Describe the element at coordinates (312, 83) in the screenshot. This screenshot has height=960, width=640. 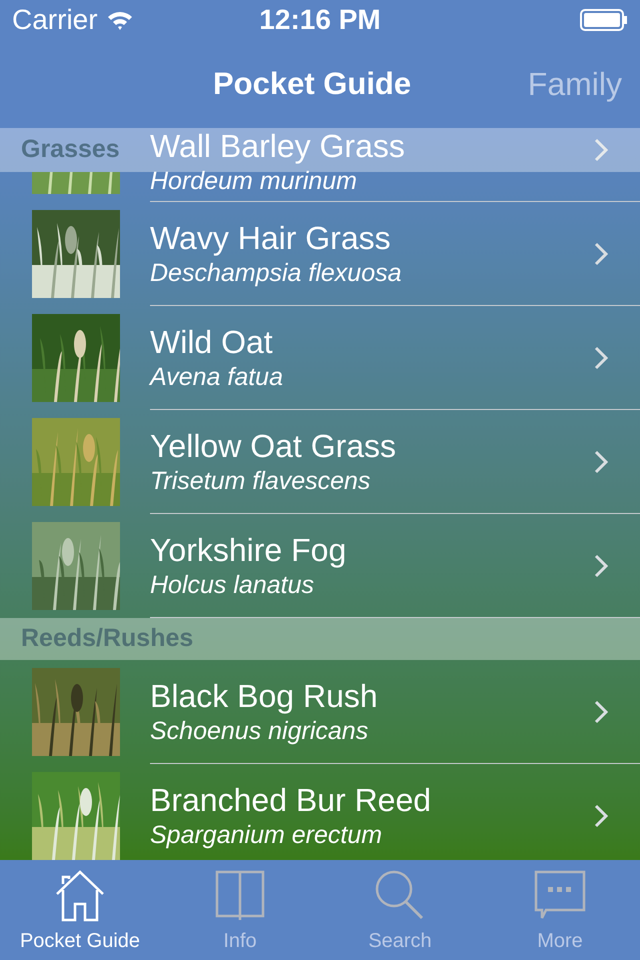
I see `nav-title: Pocket Guide` at that location.